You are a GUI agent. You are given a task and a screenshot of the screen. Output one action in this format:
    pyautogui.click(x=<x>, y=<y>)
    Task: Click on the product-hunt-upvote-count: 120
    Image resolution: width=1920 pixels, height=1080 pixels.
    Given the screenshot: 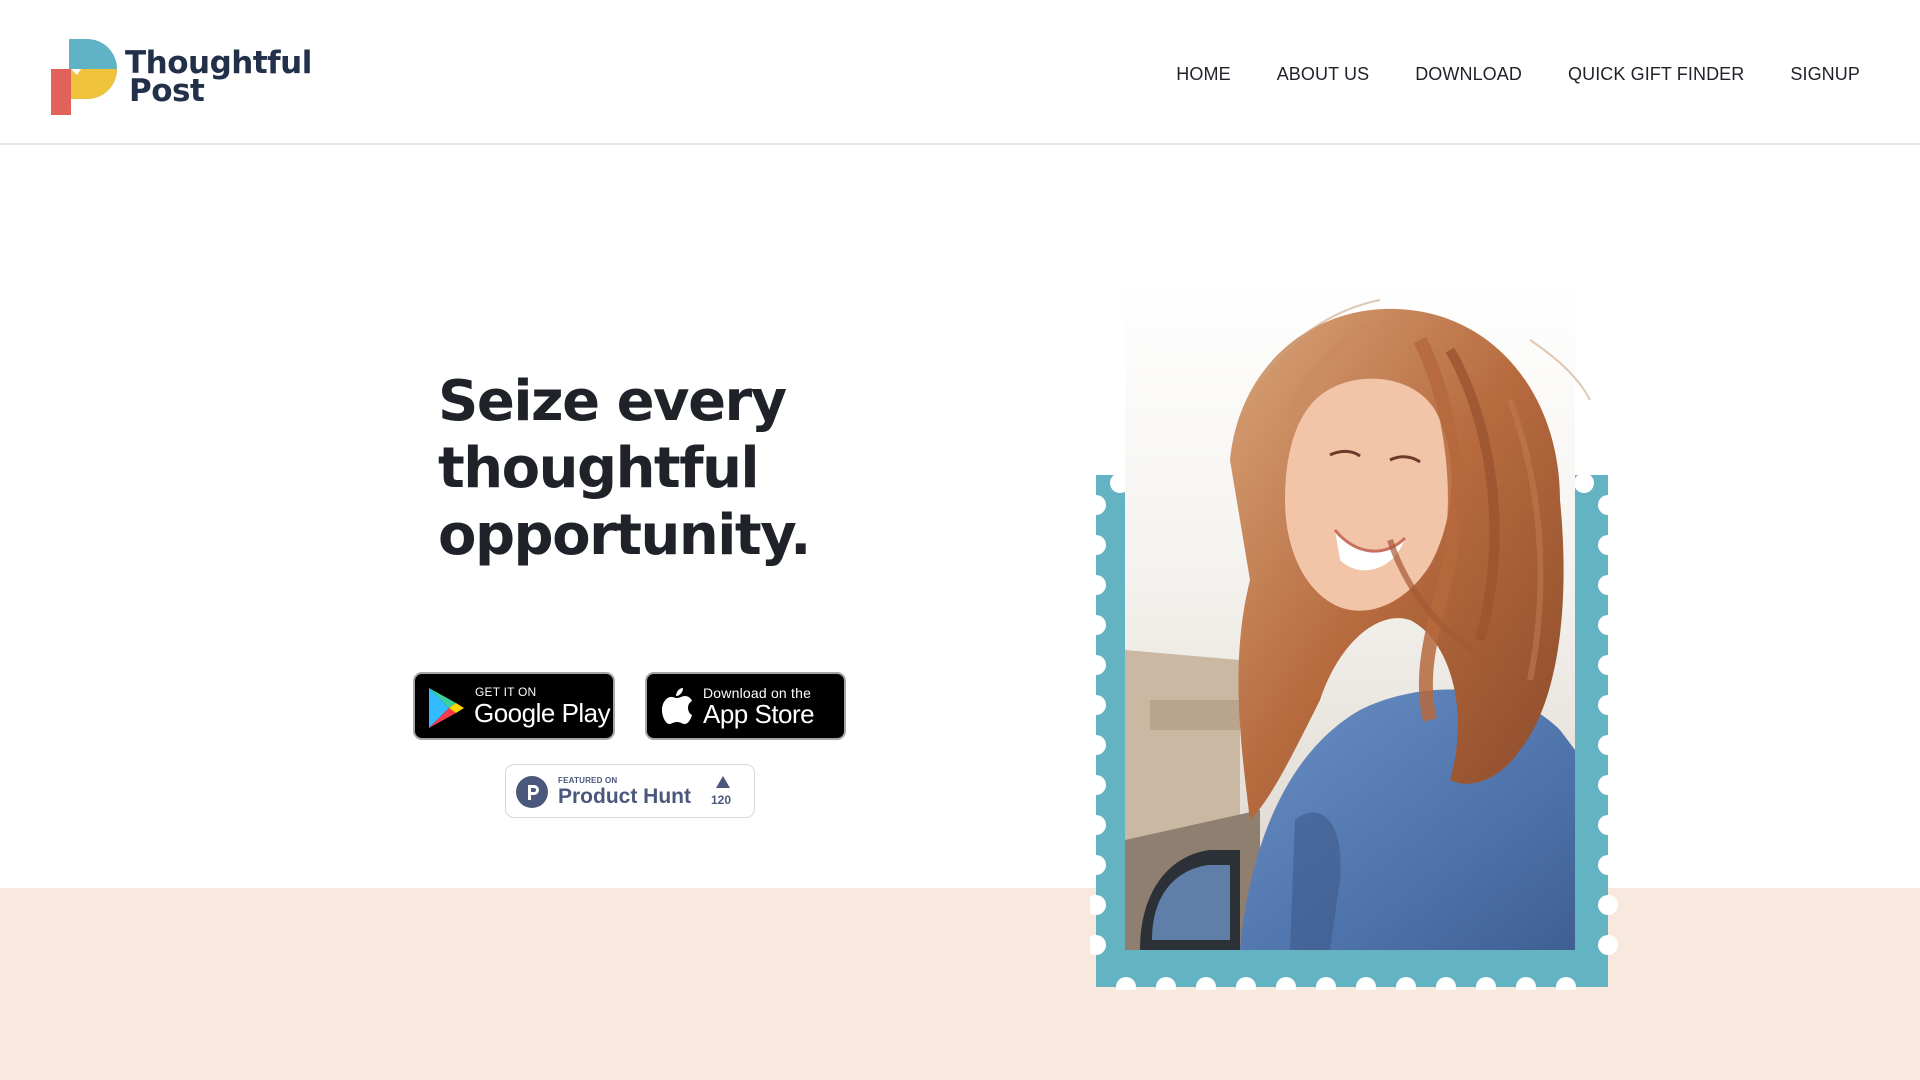 What is the action you would take?
    pyautogui.click(x=721, y=800)
    